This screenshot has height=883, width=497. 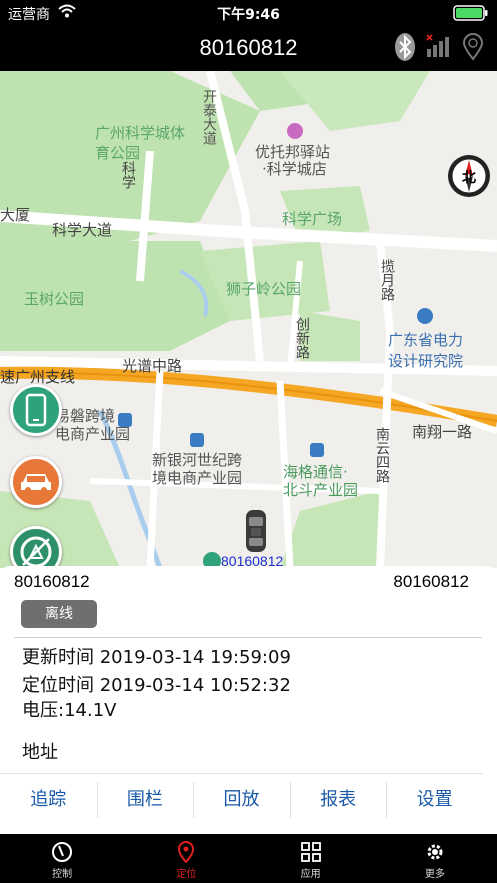 I want to click on map-label-science-city-store: ·科学城店, so click(x=294, y=169).